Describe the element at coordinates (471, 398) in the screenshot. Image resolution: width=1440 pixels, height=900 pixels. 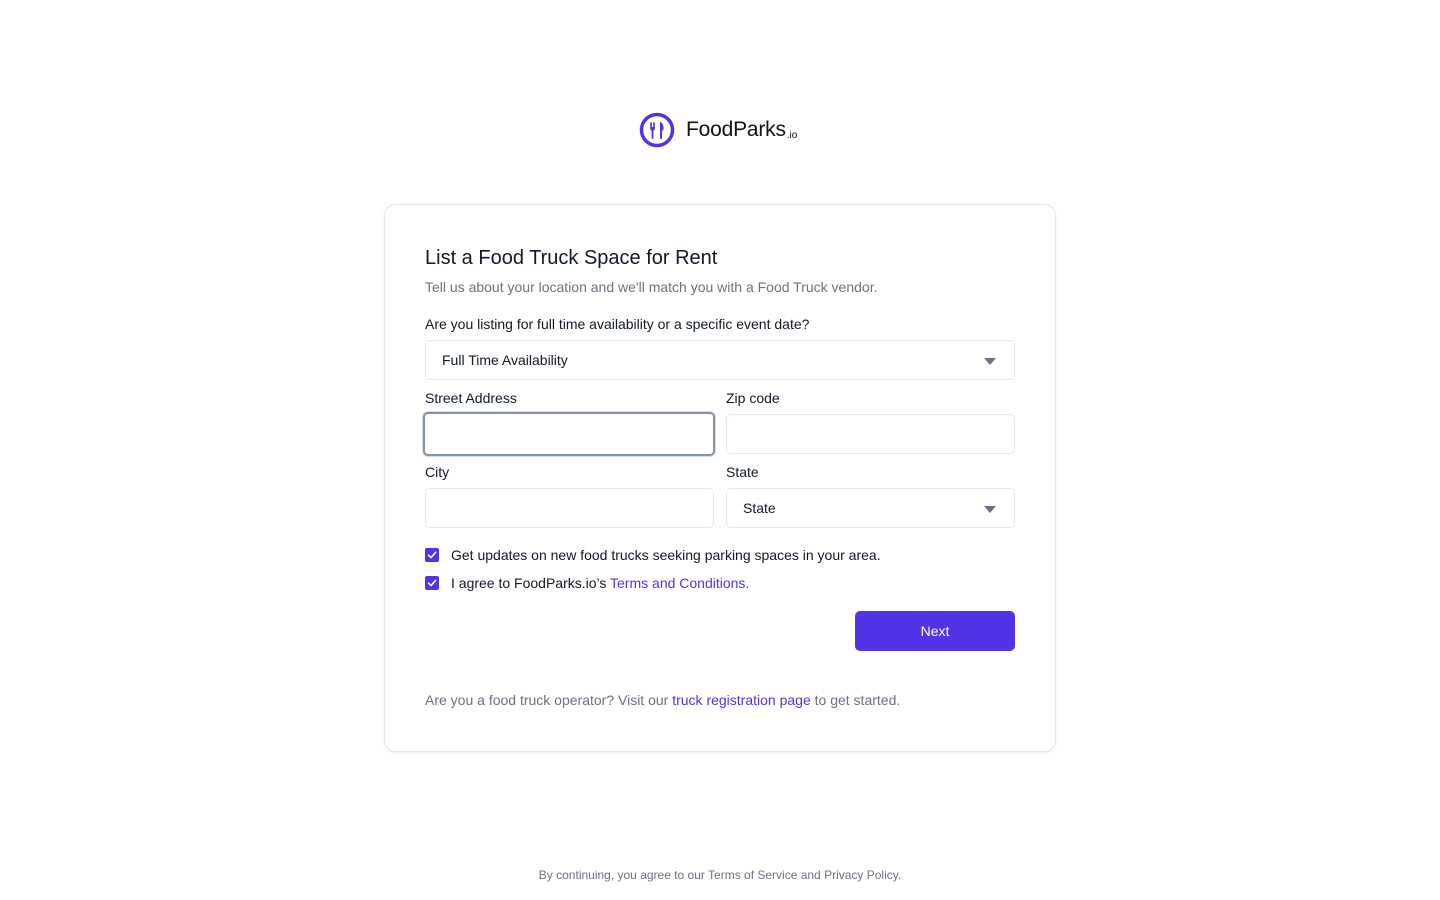
I see `street-address-label: Street Address` at that location.